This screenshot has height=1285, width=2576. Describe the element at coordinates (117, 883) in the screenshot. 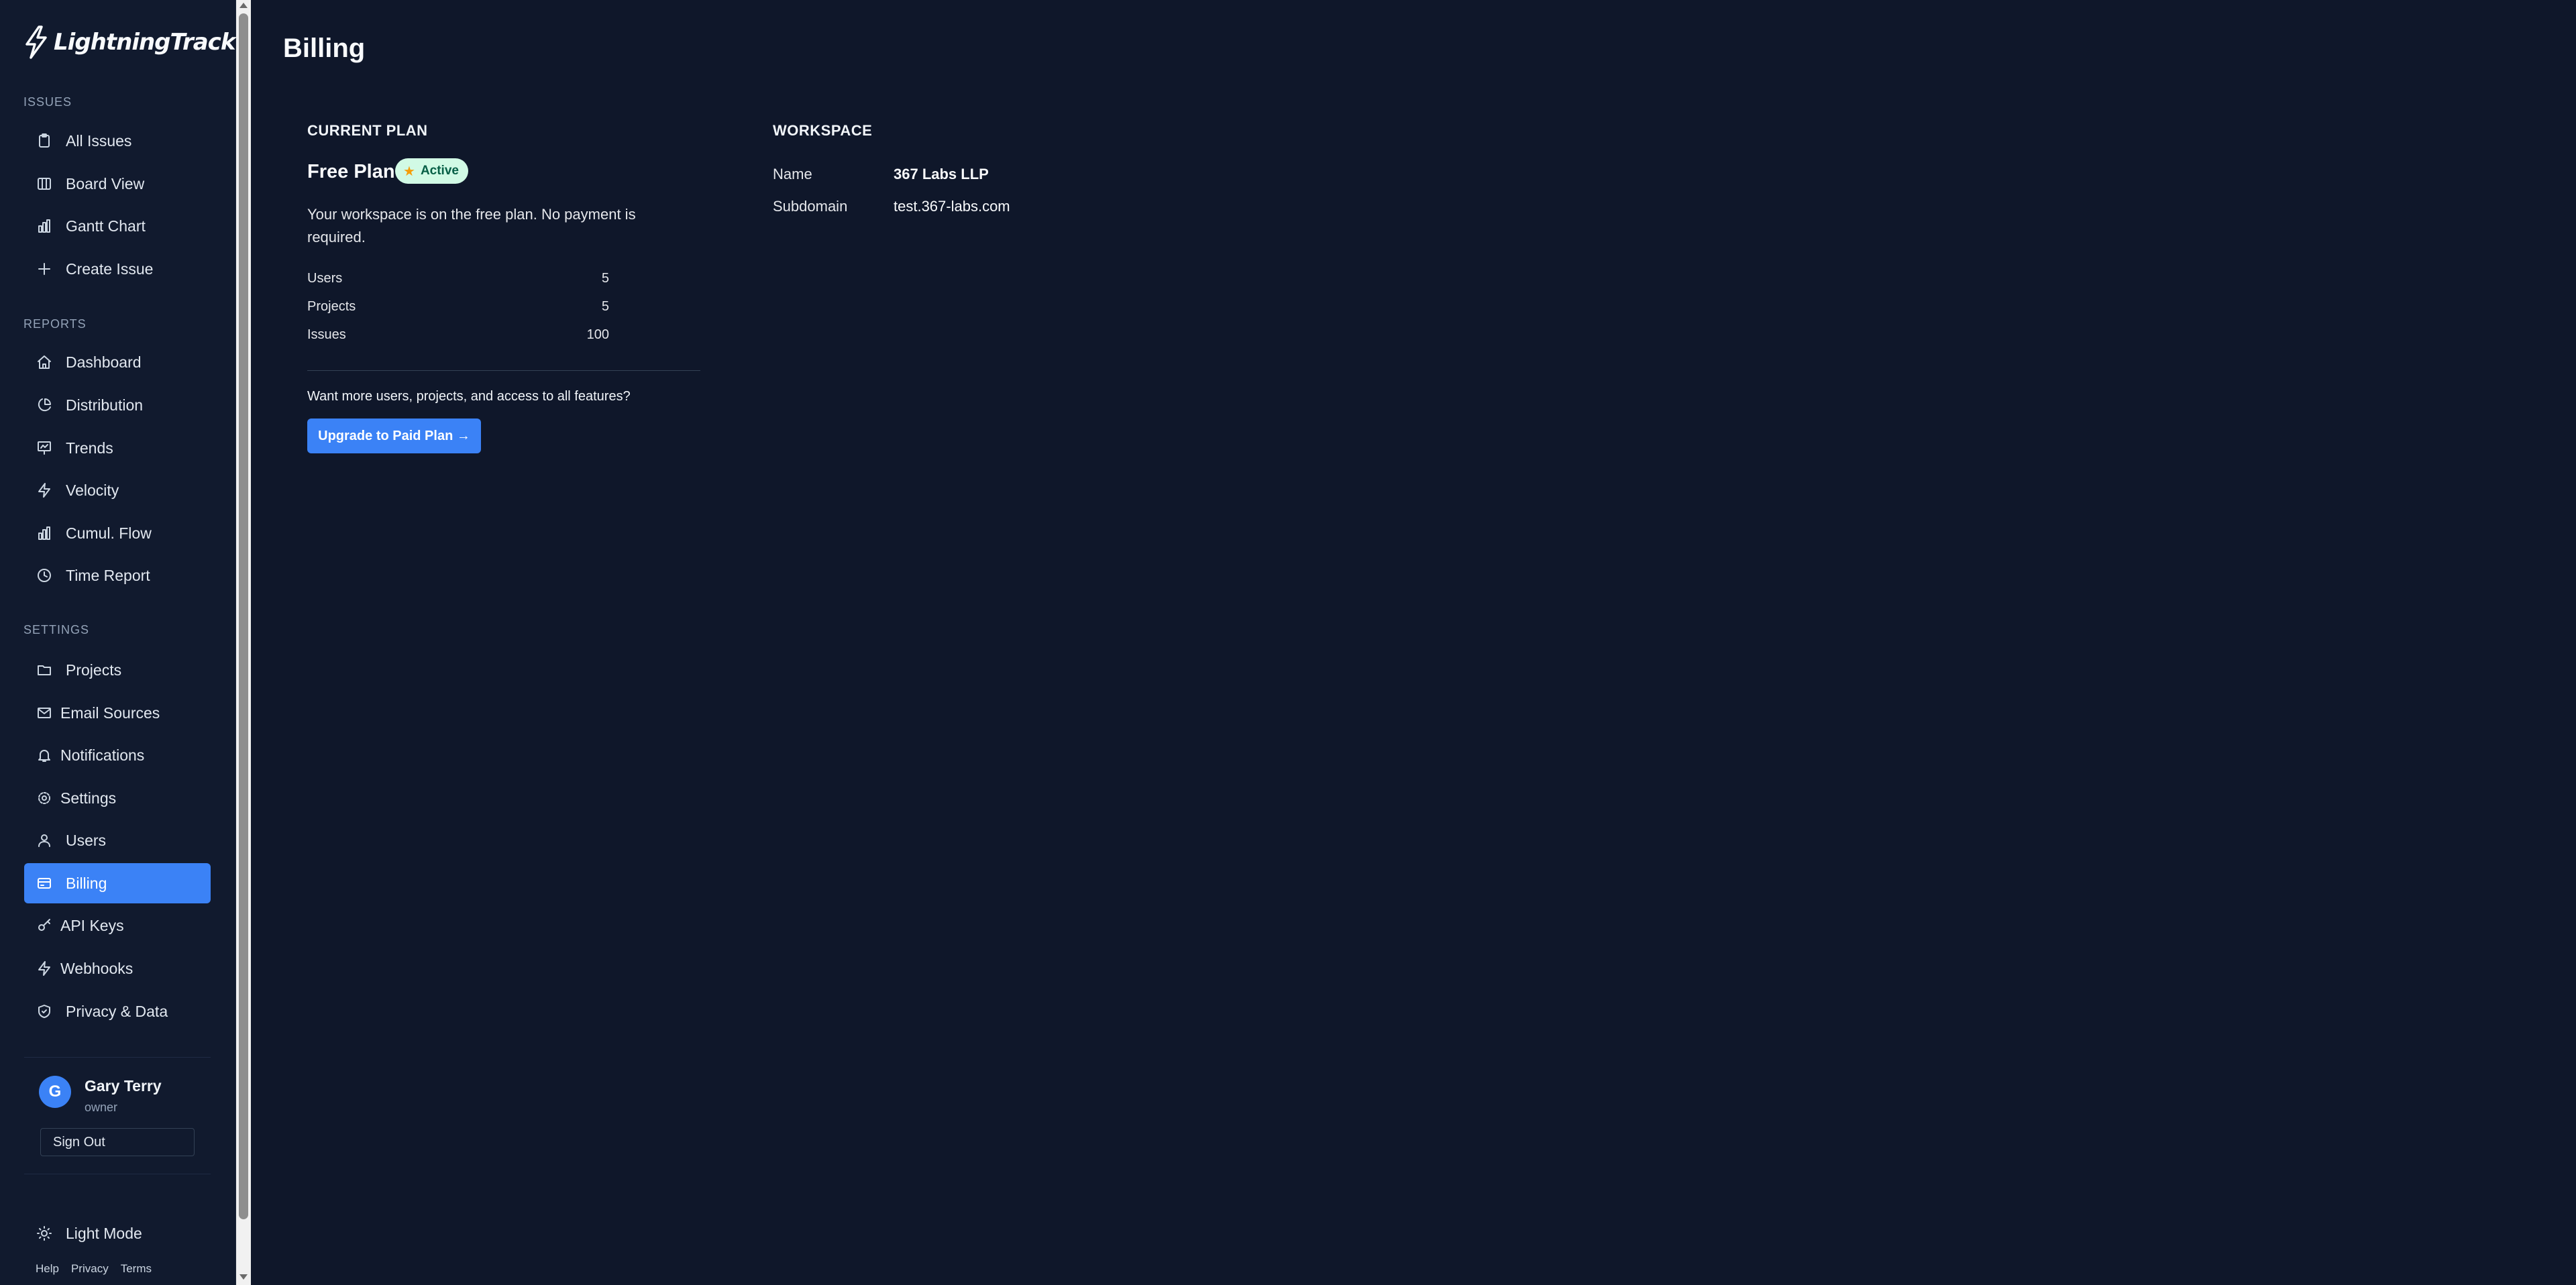

I see `sidebar-item-billing: Billing` at that location.